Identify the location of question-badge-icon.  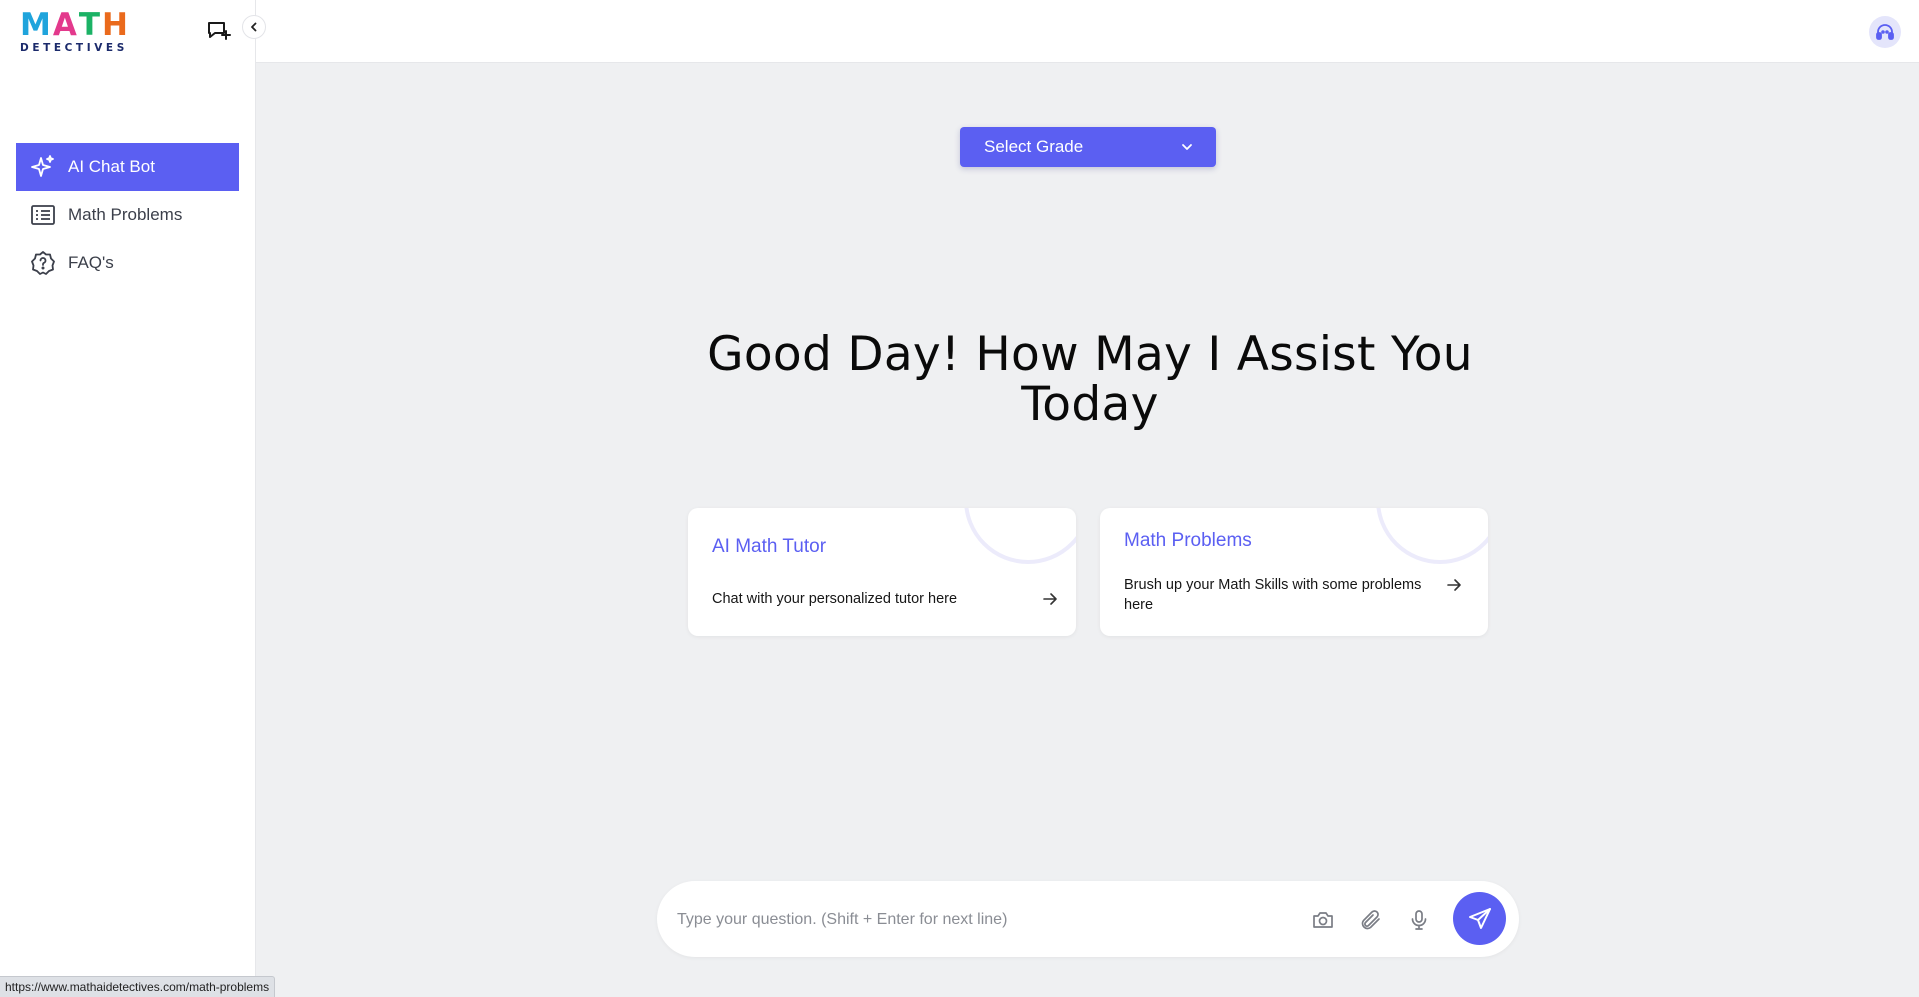
(43, 263).